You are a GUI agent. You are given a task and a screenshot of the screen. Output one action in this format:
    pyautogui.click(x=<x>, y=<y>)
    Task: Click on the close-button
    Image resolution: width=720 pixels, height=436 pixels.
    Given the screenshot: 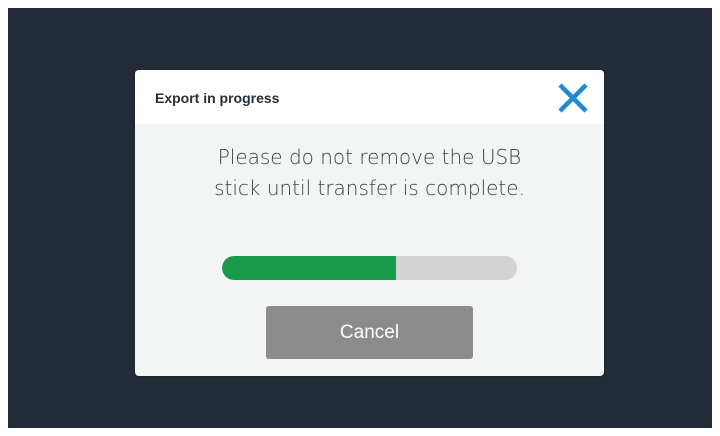 What is the action you would take?
    pyautogui.click(x=573, y=98)
    